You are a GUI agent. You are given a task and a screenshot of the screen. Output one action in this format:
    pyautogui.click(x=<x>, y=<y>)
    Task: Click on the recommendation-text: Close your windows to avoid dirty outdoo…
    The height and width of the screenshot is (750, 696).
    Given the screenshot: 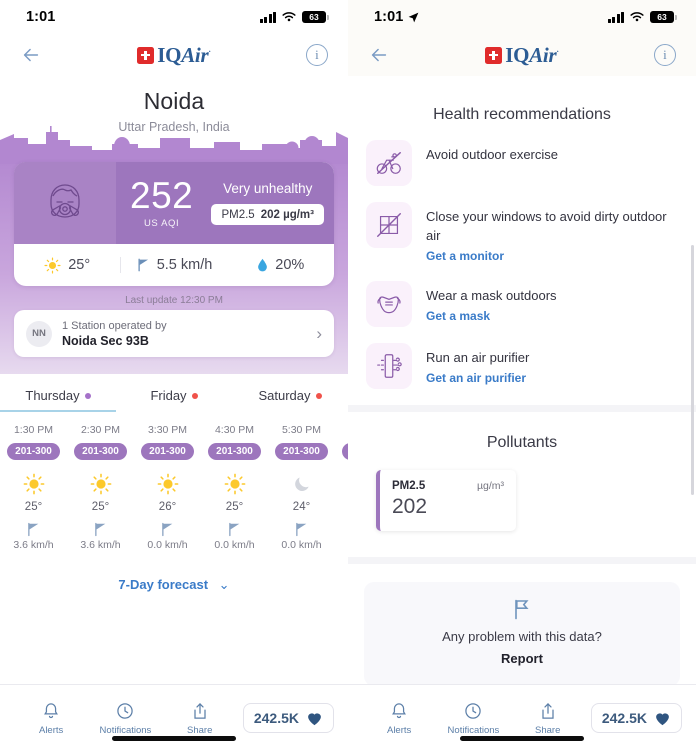 What is the action you would take?
    pyautogui.click(x=546, y=226)
    